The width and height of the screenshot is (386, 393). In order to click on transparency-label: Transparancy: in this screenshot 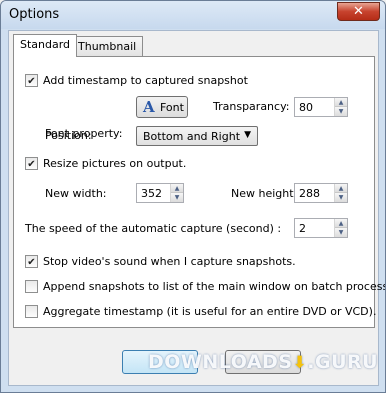, I will do `click(251, 106)`.